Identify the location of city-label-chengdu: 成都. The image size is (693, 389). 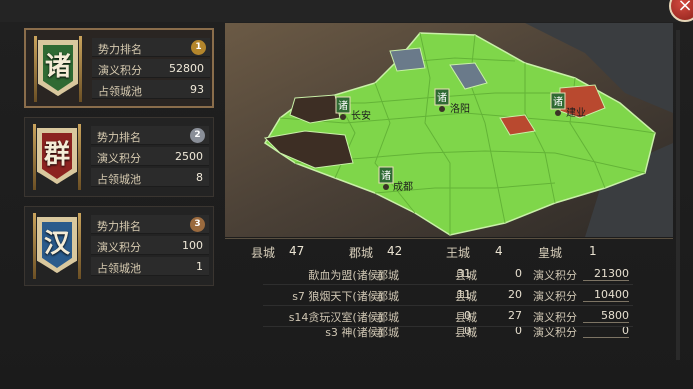
(403, 187).